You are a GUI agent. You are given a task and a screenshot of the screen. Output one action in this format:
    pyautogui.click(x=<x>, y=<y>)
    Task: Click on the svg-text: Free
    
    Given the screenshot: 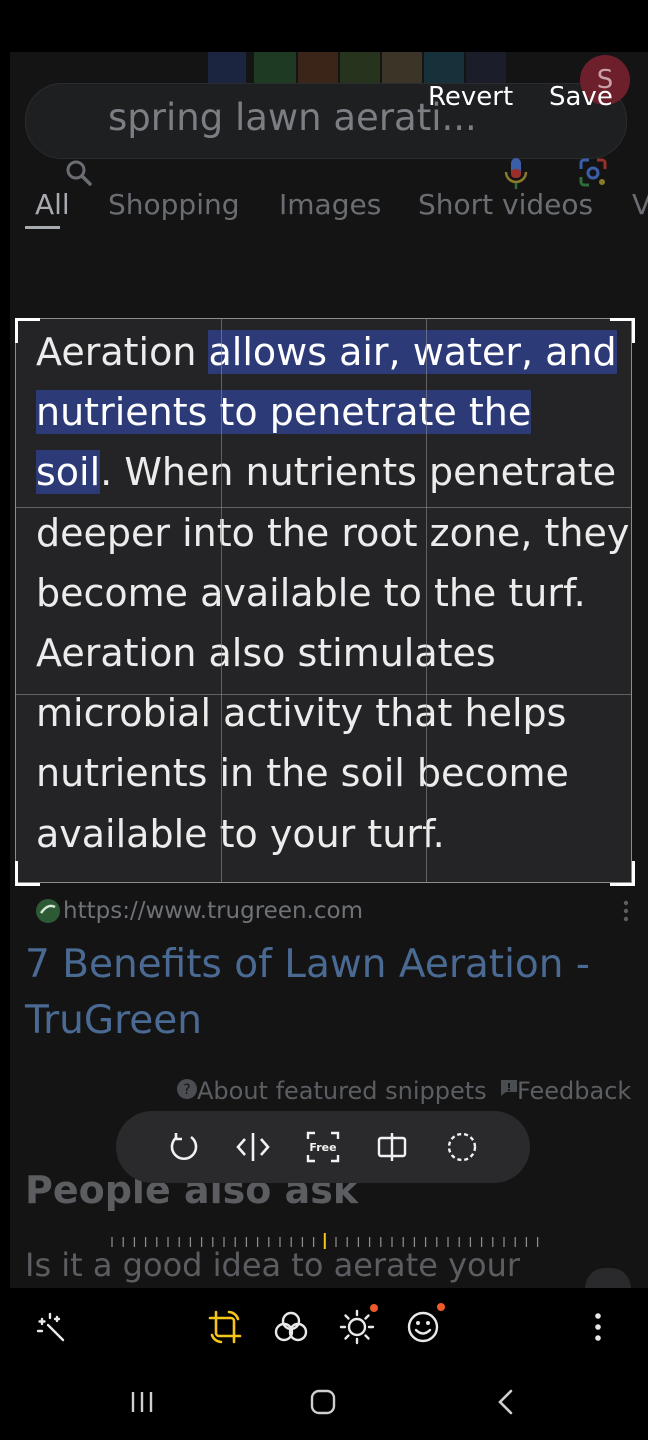 What is the action you would take?
    pyautogui.click(x=322, y=1147)
    